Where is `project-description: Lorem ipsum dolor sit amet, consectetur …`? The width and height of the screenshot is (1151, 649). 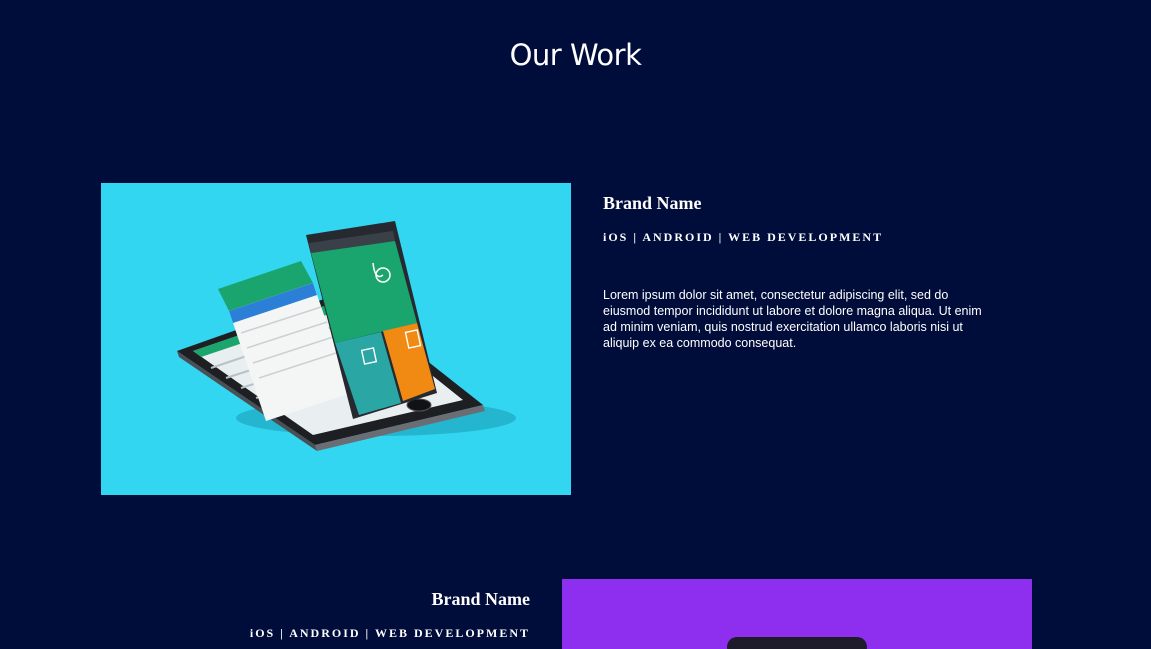
project-description: Lorem ipsum dolor sit amet, consectetur … is located at coordinates (792, 319).